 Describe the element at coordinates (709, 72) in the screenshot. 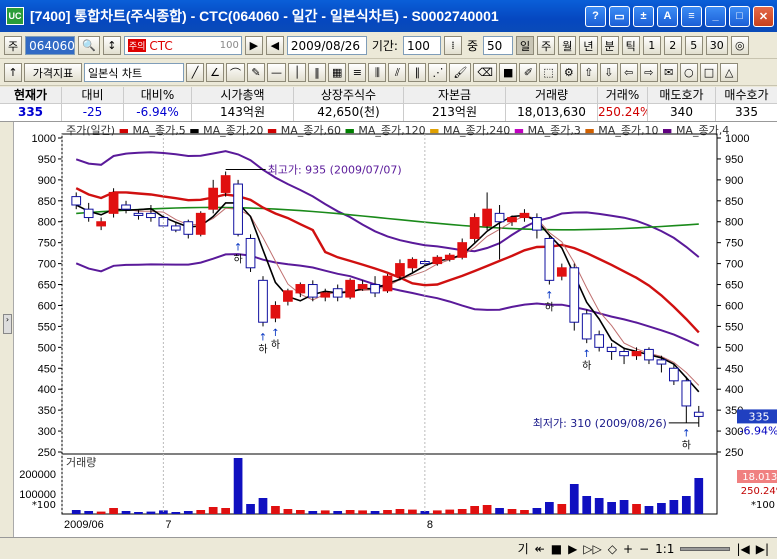

I see `square-icon: □` at that location.